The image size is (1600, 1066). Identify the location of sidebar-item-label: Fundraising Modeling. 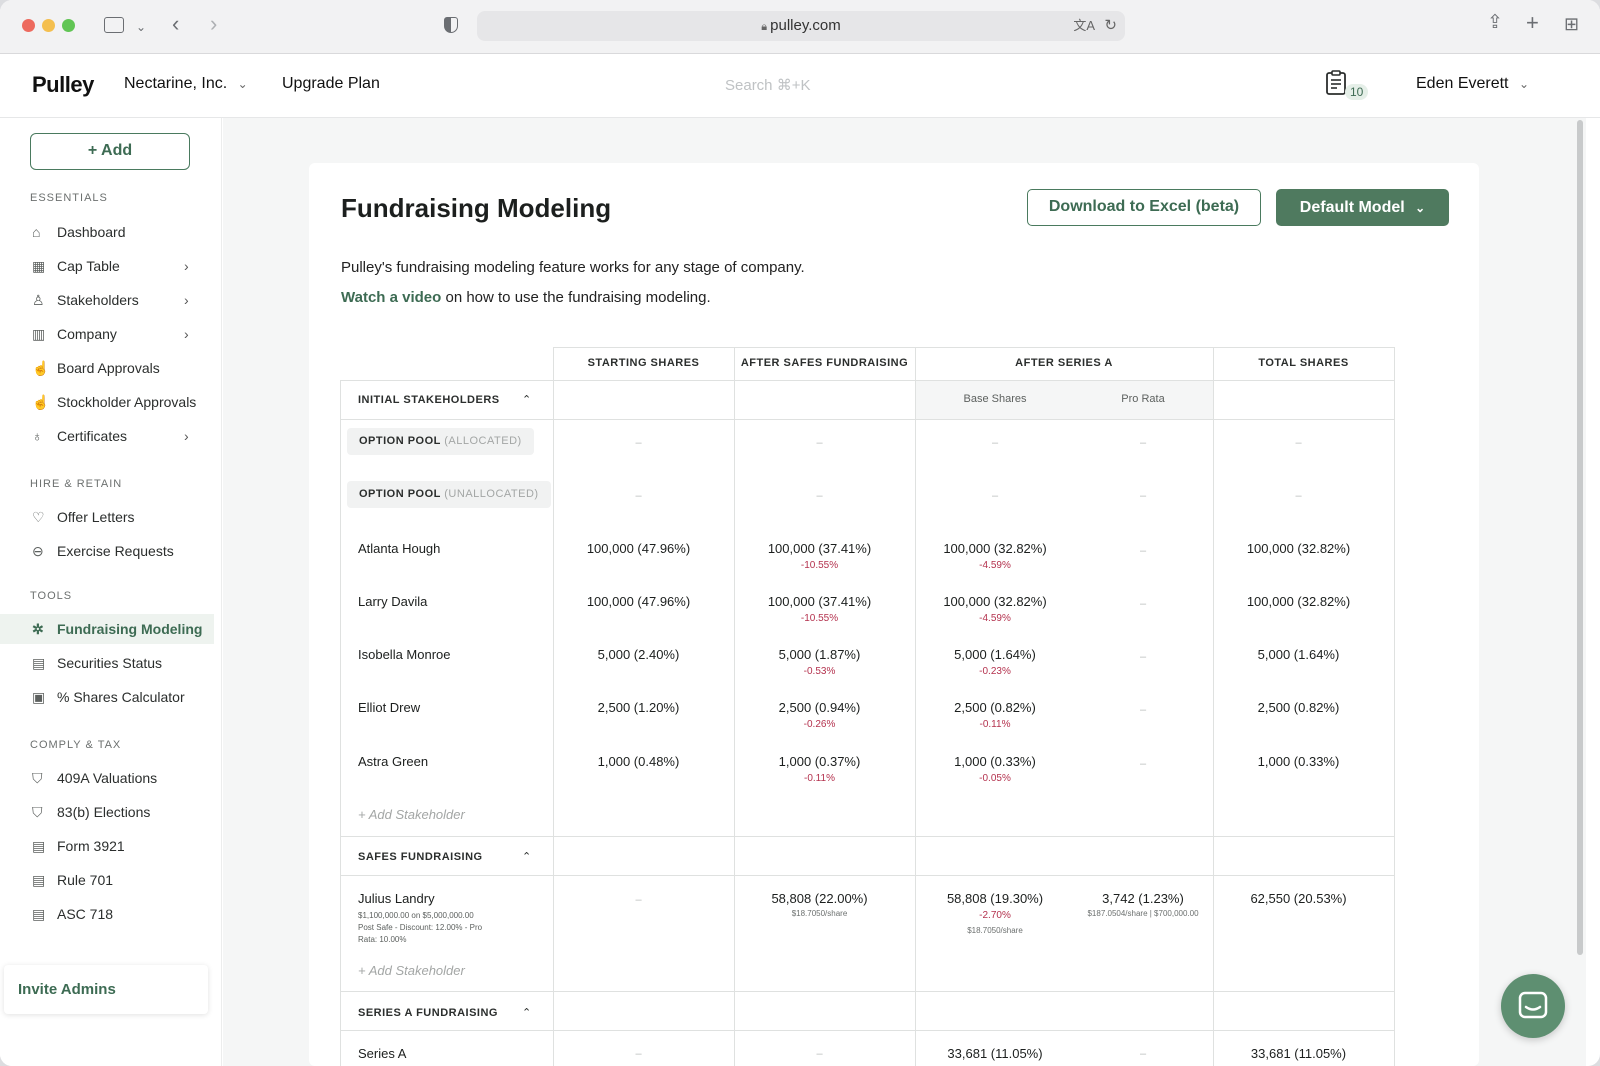
(130, 629).